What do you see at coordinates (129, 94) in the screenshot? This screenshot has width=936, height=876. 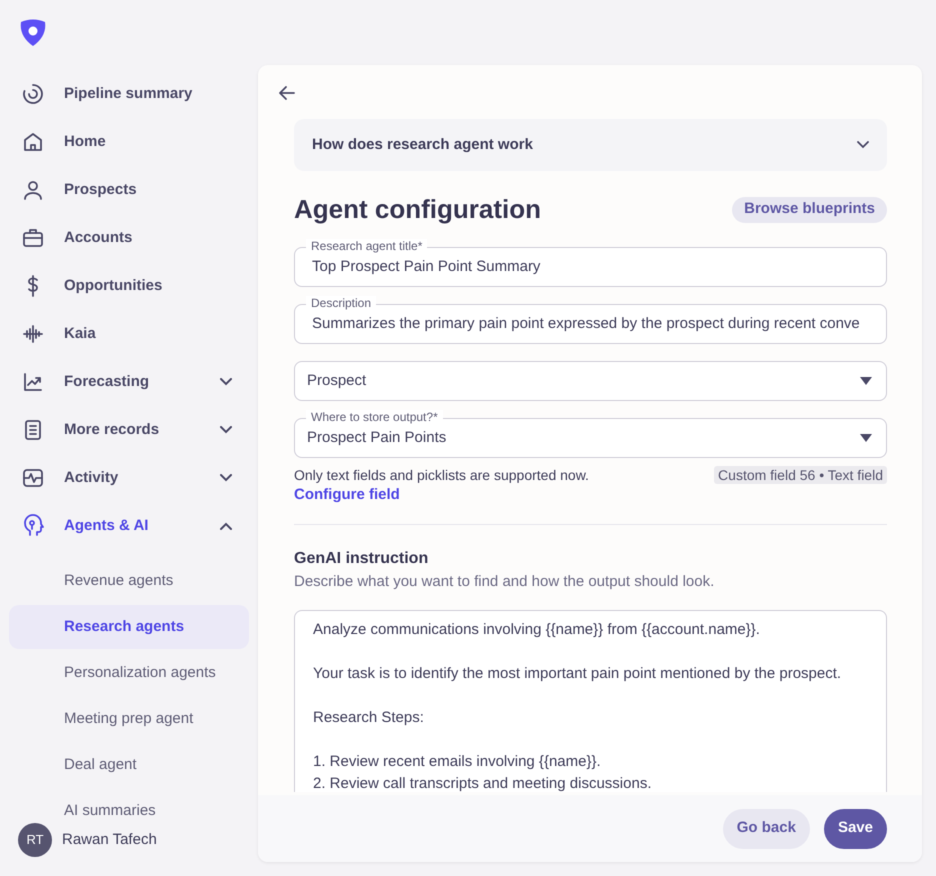 I see `sidebar-item: Pipeline summary` at bounding box center [129, 94].